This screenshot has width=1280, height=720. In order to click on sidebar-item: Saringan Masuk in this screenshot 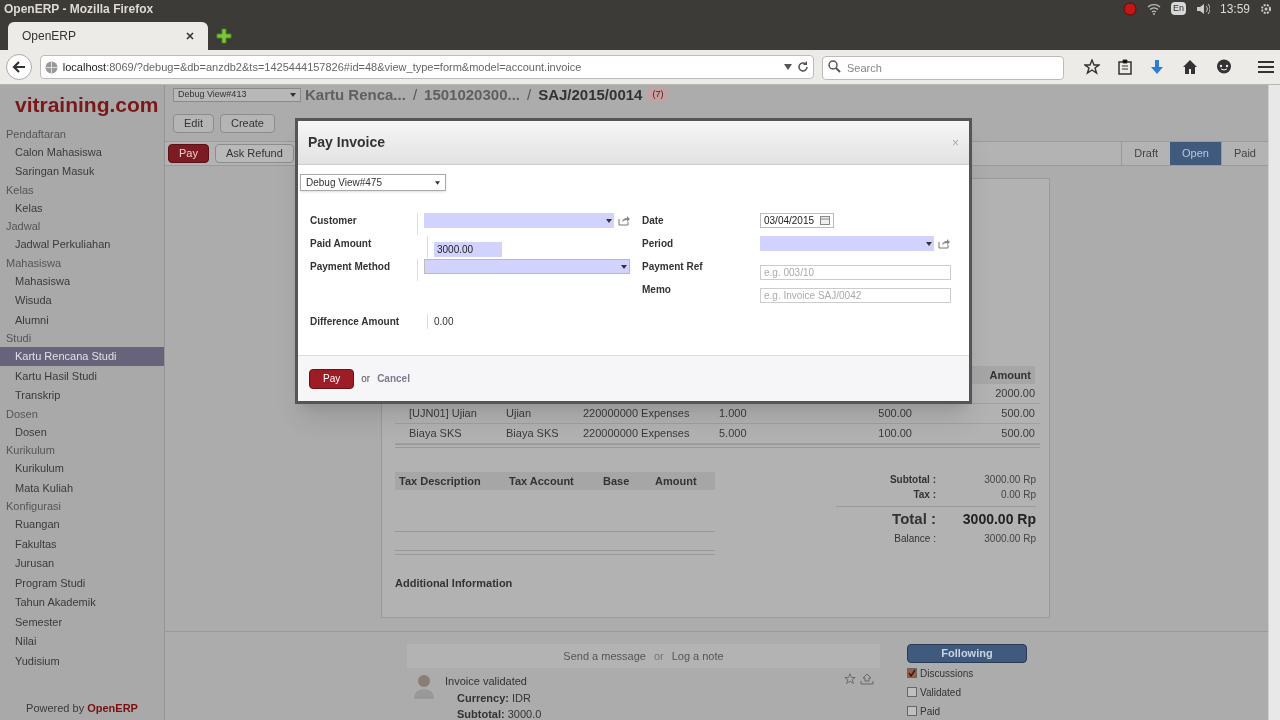, I will do `click(82, 171)`.